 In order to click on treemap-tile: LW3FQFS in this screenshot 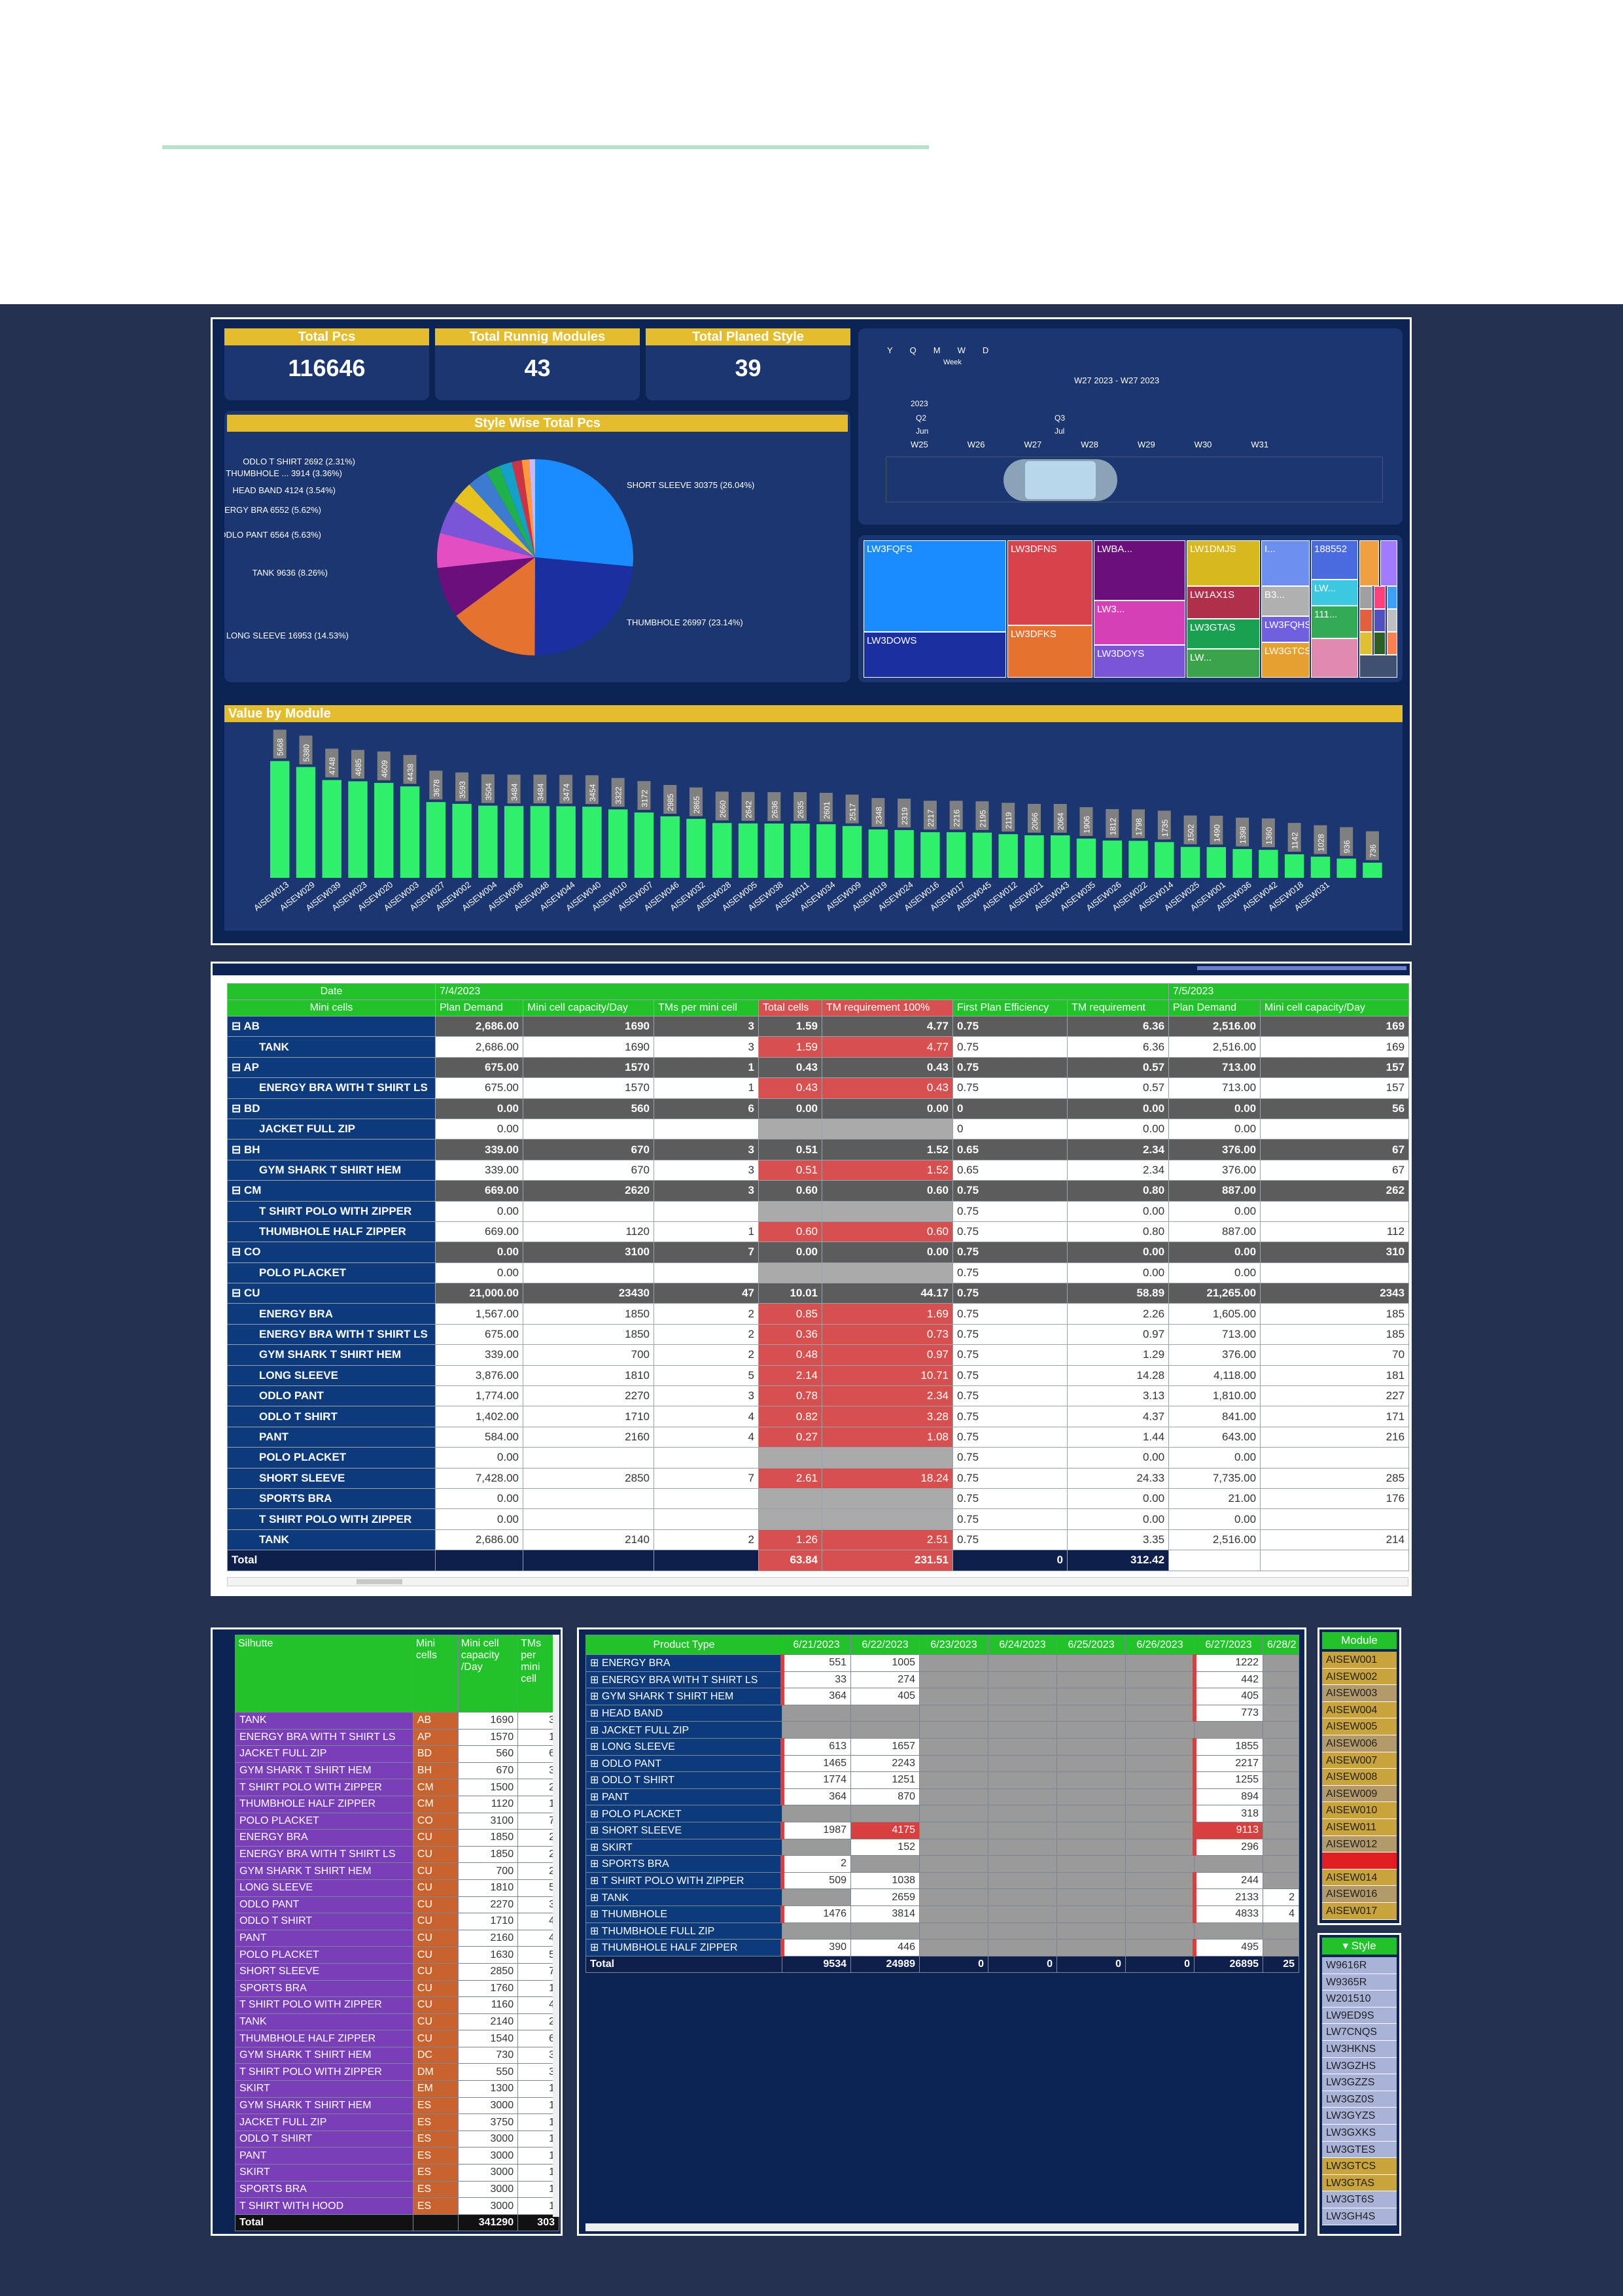, I will do `click(935, 586)`.